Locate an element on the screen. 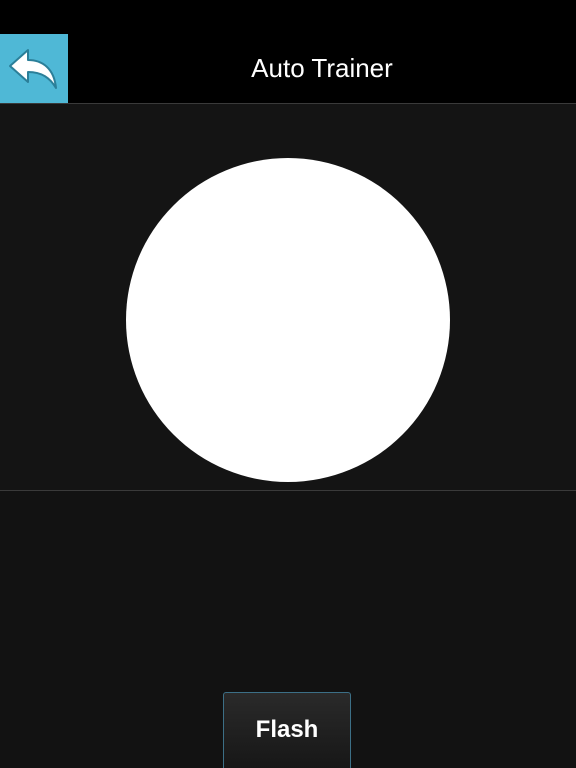 The image size is (576, 768). back-arrow-icon is located at coordinates (33, 68).